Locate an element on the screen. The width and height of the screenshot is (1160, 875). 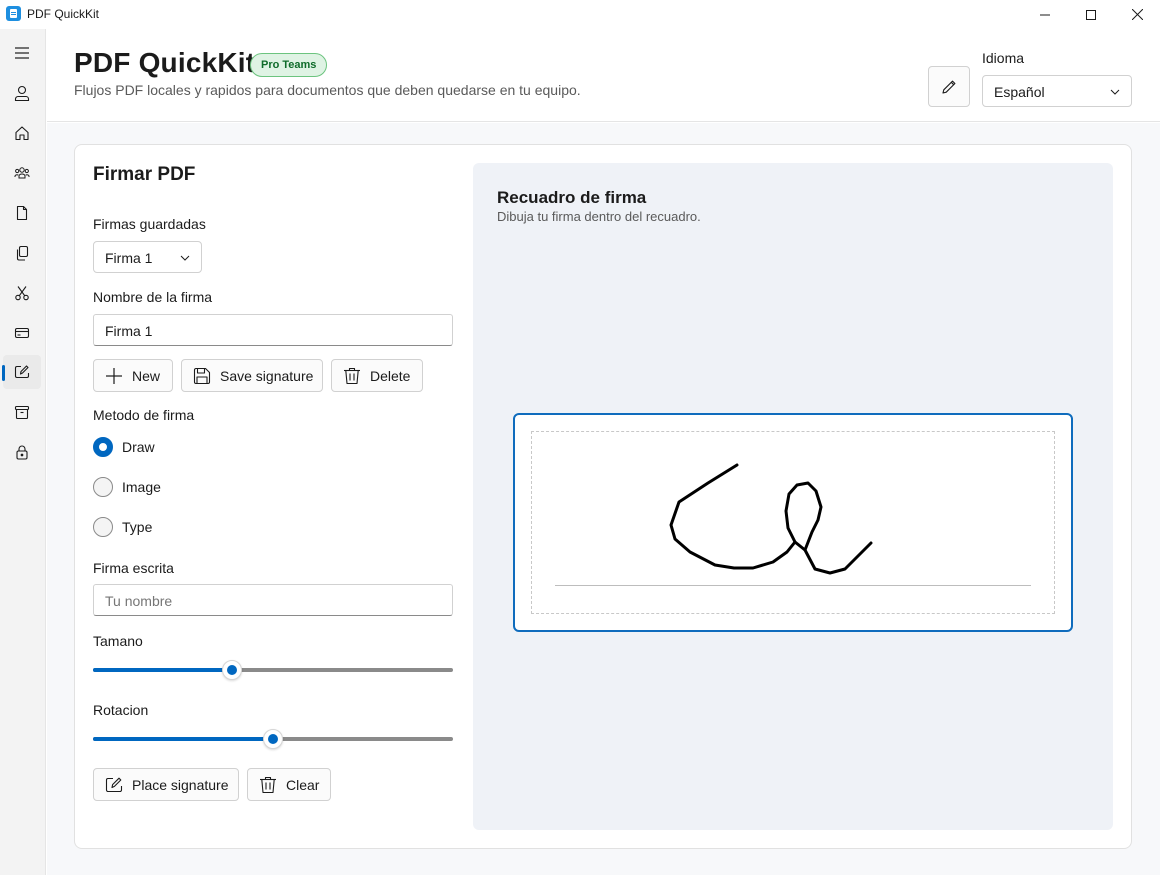
signature-pad-subtitle: Dibuja tu firma dentro del recuadro. is located at coordinates (599, 216).